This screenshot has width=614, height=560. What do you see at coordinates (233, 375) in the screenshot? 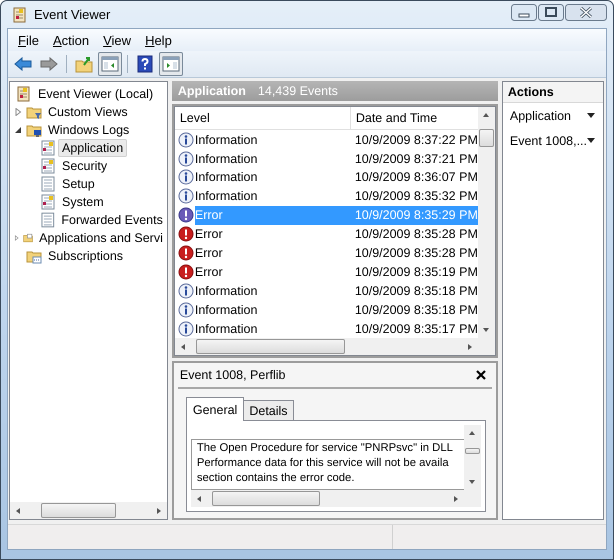
I see `event-title: Event 1008, Perflib` at bounding box center [233, 375].